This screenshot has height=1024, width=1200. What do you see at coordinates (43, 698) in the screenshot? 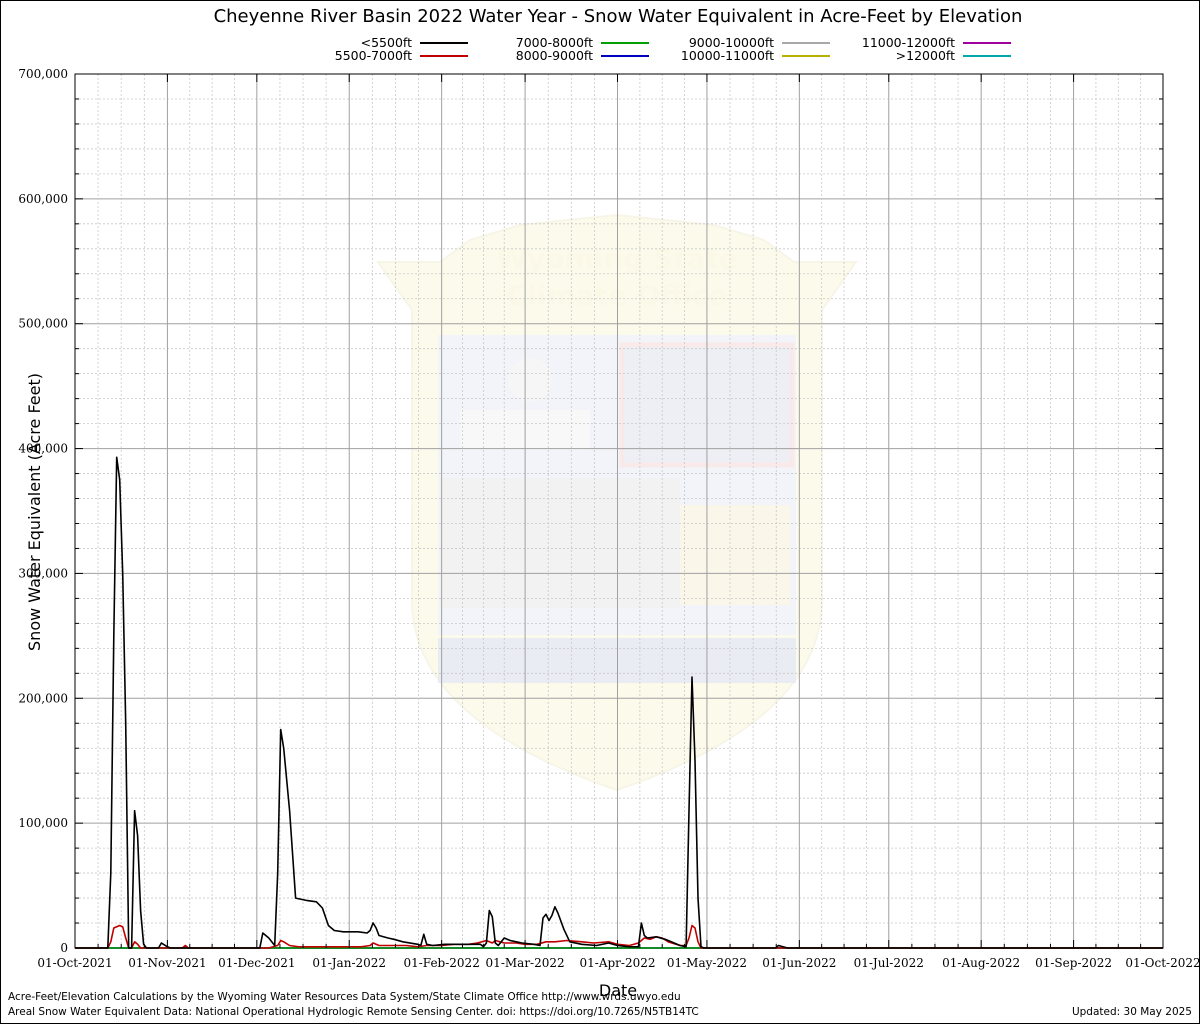
I see `y-tick-label: 200,000` at bounding box center [43, 698].